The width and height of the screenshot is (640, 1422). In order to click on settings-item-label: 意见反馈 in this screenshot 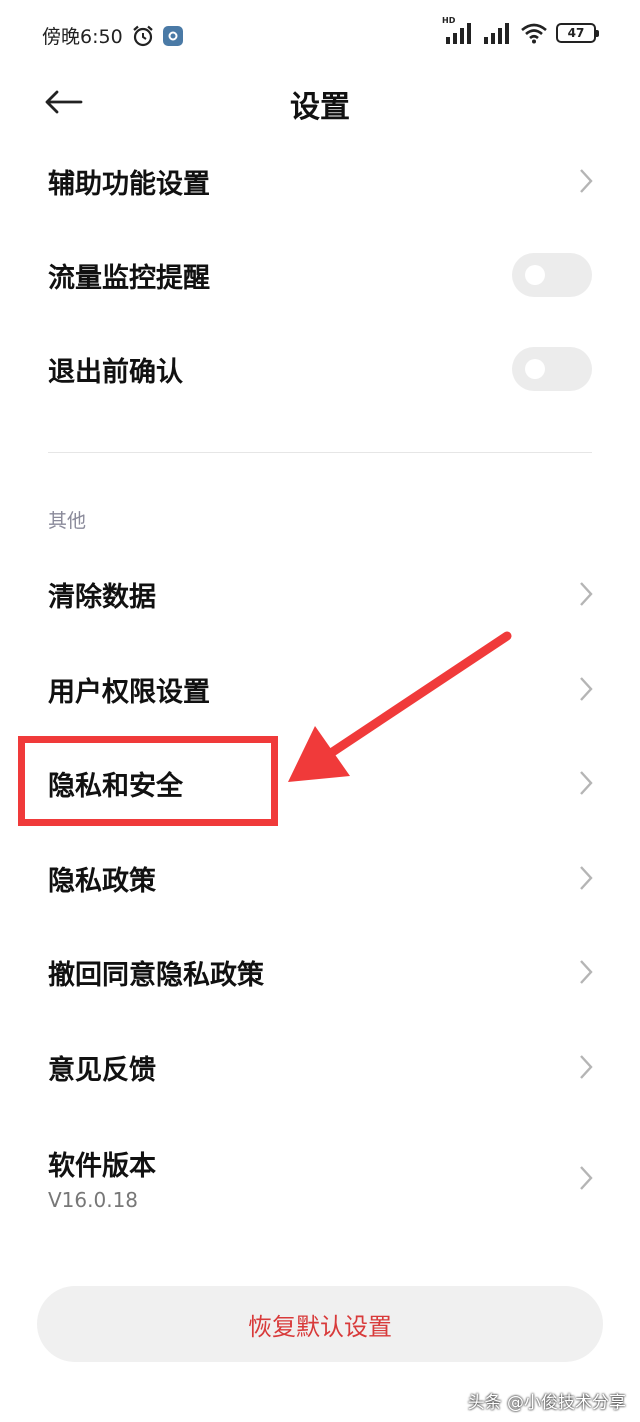, I will do `click(102, 1070)`.